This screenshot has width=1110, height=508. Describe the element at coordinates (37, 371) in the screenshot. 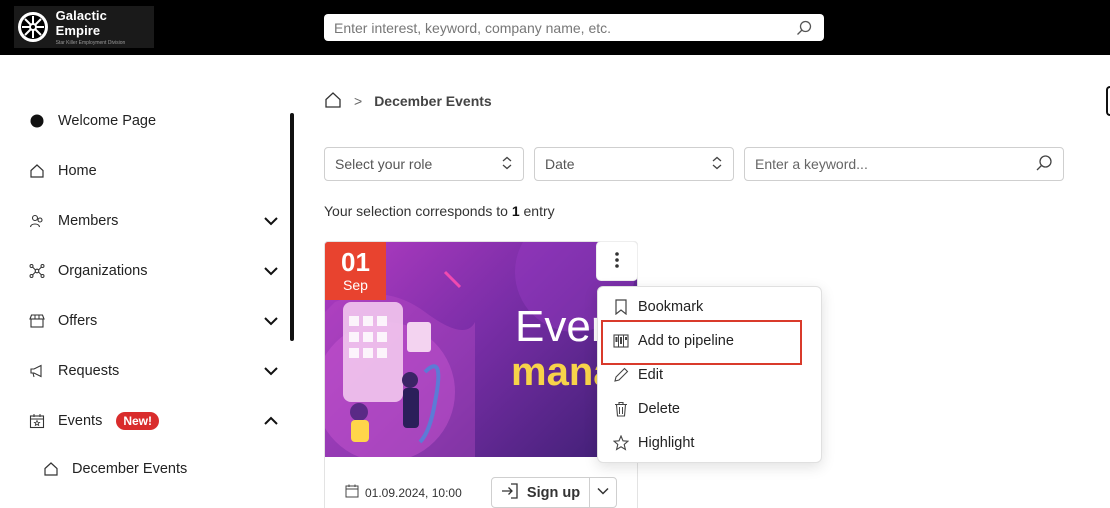

I see `megaphone-icon` at that location.